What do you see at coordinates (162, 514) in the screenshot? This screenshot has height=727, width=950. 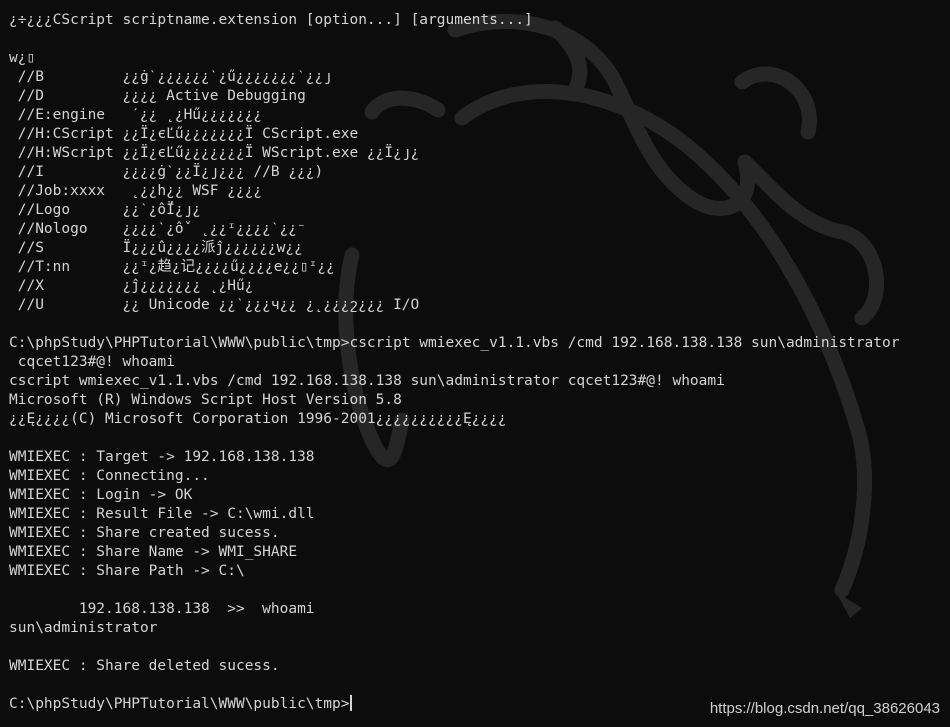 I see `terminal-line: WMIEXEC : Result File -> C:\wmi.dll` at bounding box center [162, 514].